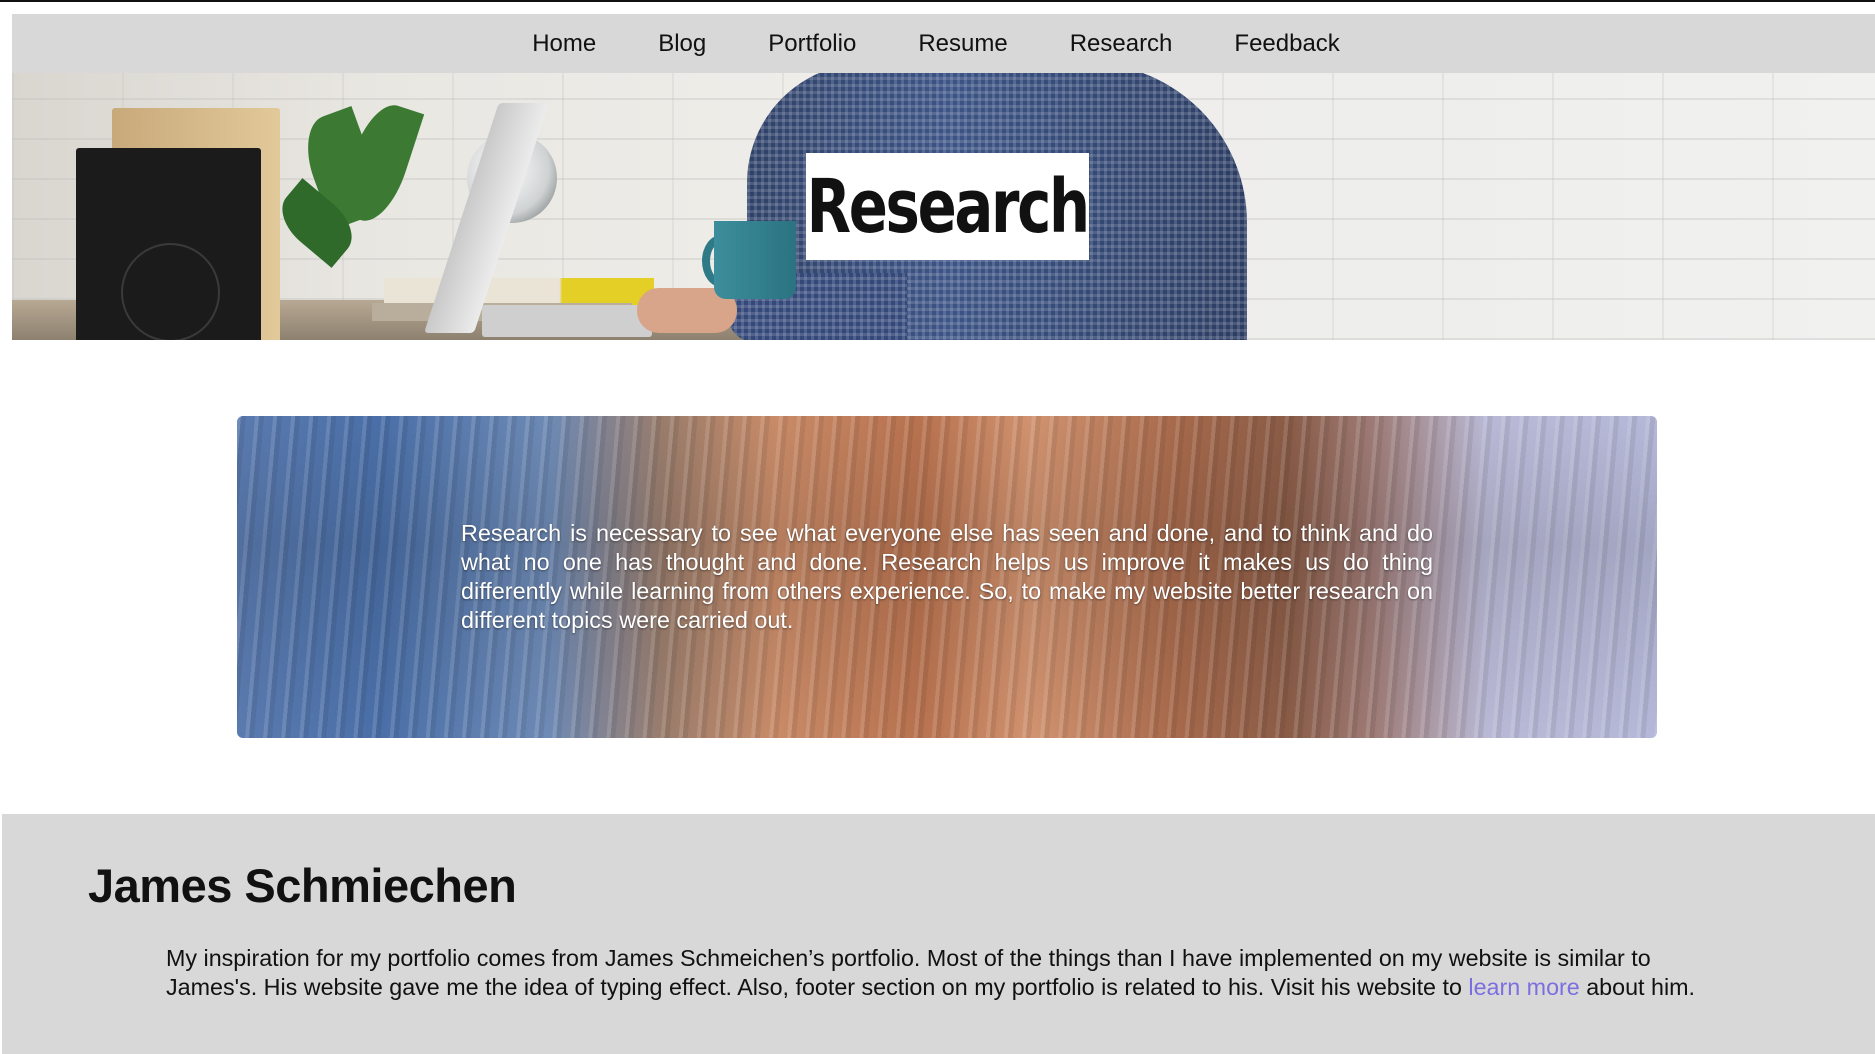 This screenshot has height=1054, width=1875. I want to click on laptop-keyboard-illustration, so click(567, 321).